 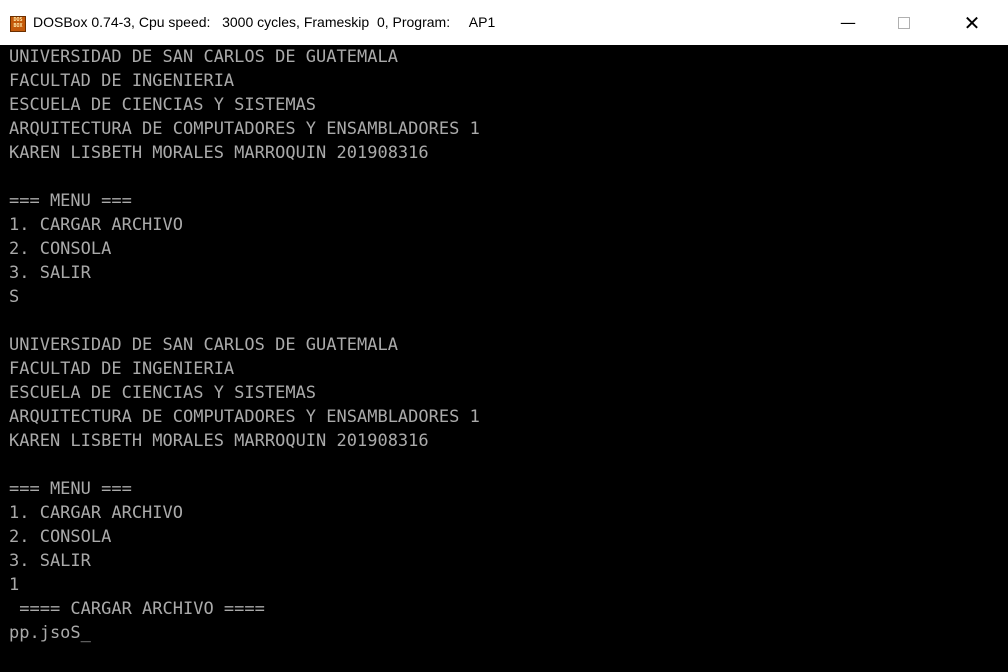 What do you see at coordinates (14, 585) in the screenshot?
I see `console-line: 1` at bounding box center [14, 585].